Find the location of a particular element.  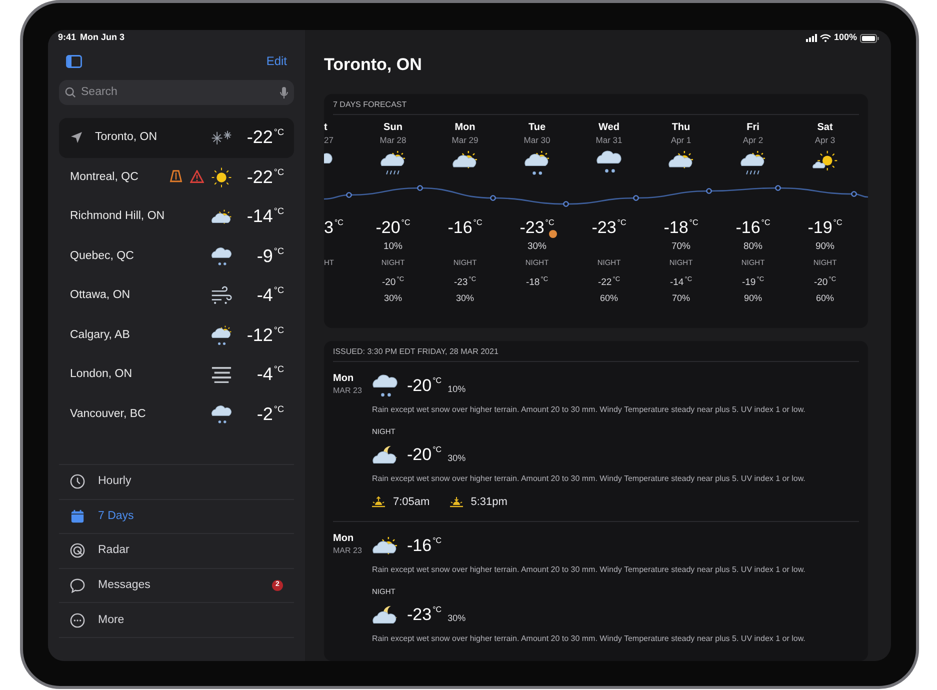

night-precipitation: 90% is located at coordinates (753, 297).